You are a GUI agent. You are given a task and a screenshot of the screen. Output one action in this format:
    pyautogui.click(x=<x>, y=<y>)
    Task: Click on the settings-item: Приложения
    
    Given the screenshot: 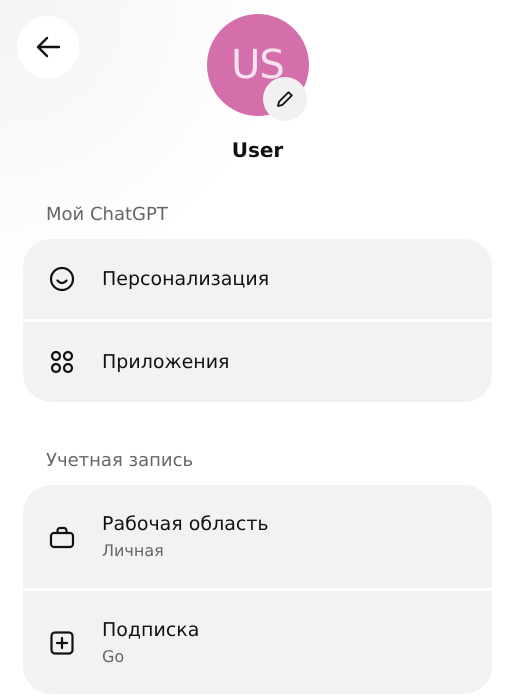 What is the action you would take?
    pyautogui.click(x=257, y=362)
    